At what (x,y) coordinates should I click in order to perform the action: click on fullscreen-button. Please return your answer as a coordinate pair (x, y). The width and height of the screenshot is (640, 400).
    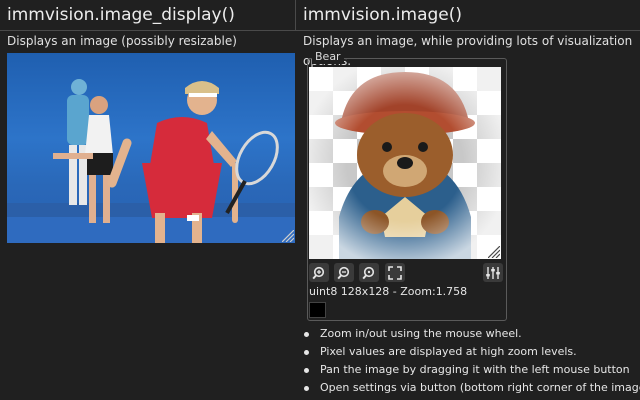
    Looking at the image, I should click on (395, 272).